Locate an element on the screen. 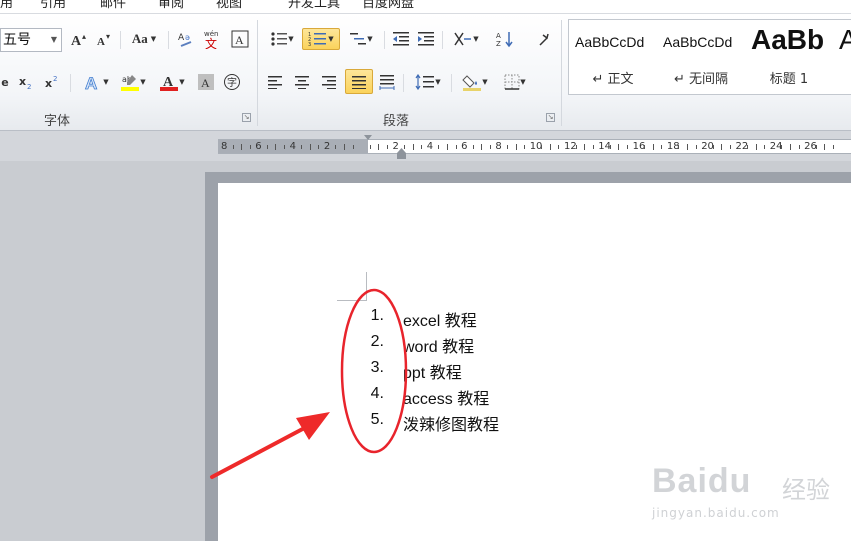  distributed-button is located at coordinates (387, 82).